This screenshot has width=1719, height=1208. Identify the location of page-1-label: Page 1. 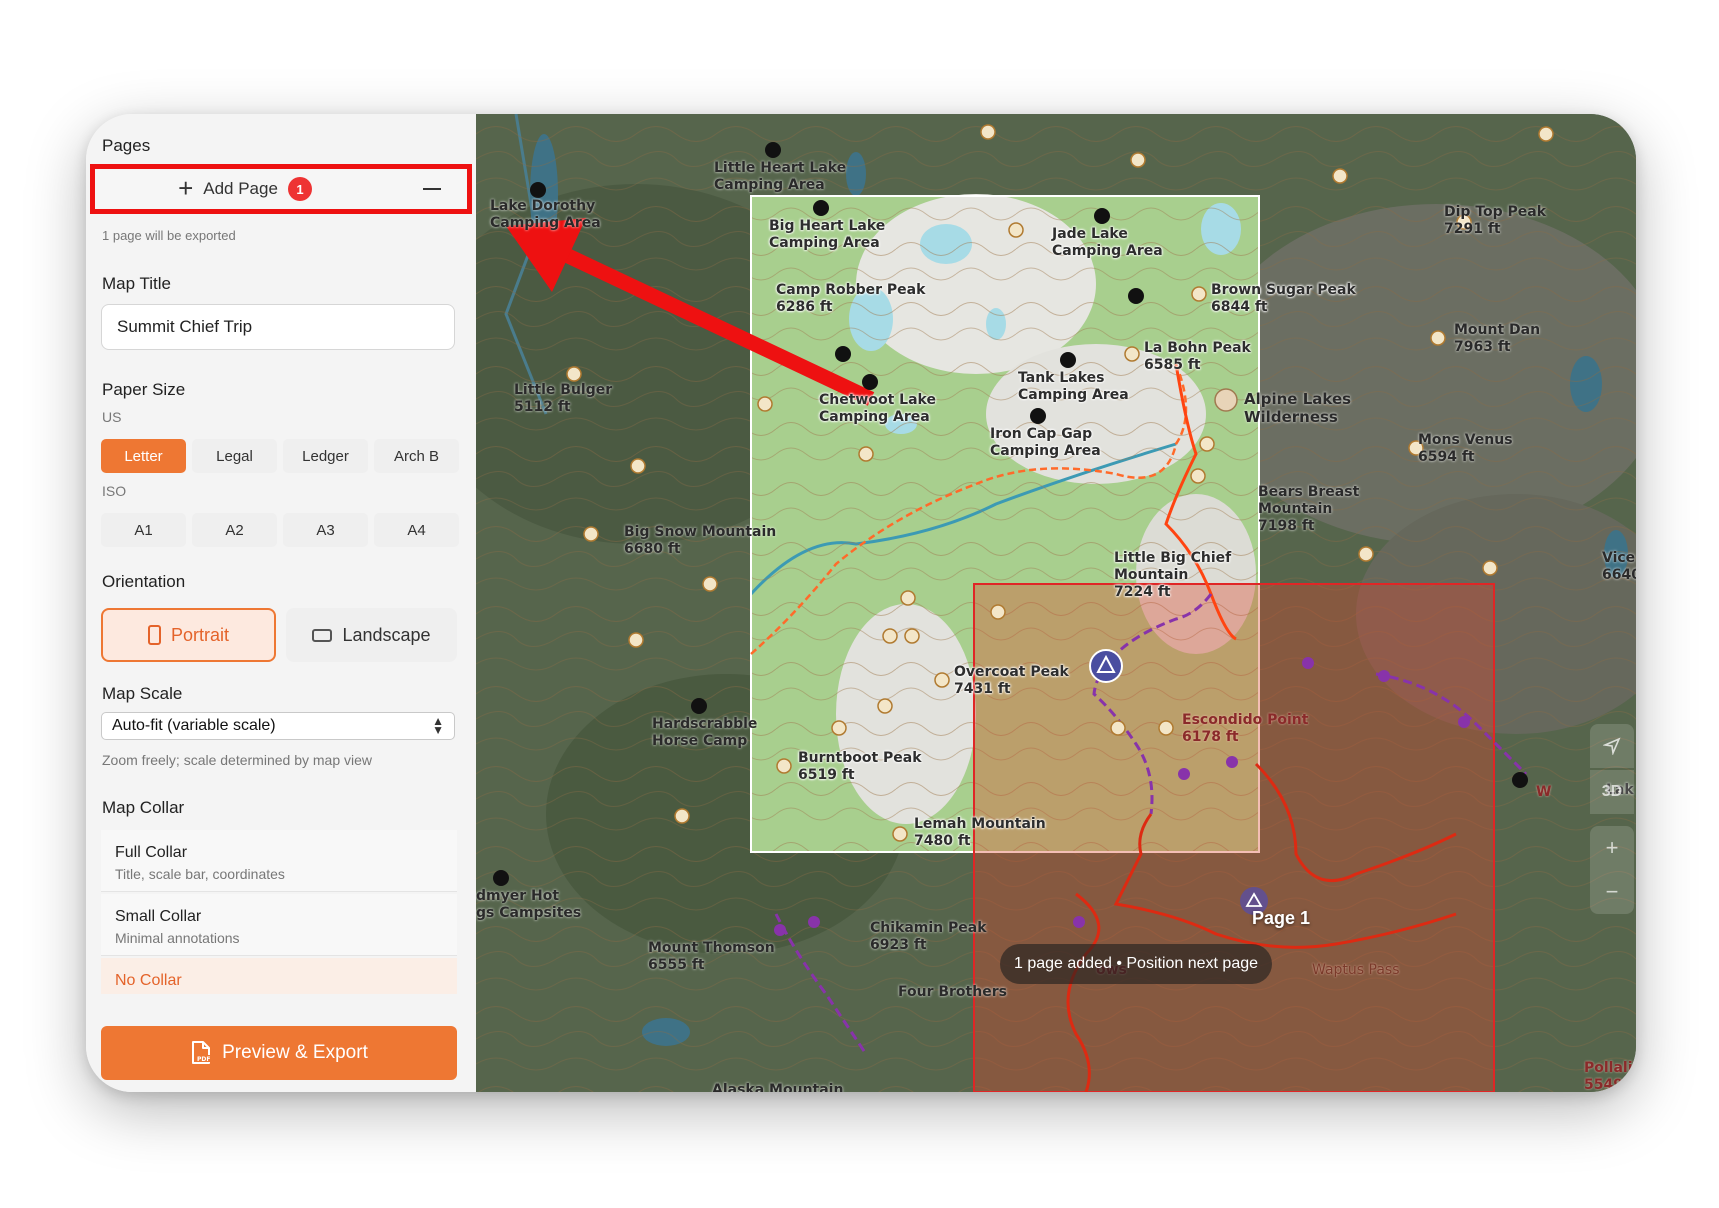
(1281, 918).